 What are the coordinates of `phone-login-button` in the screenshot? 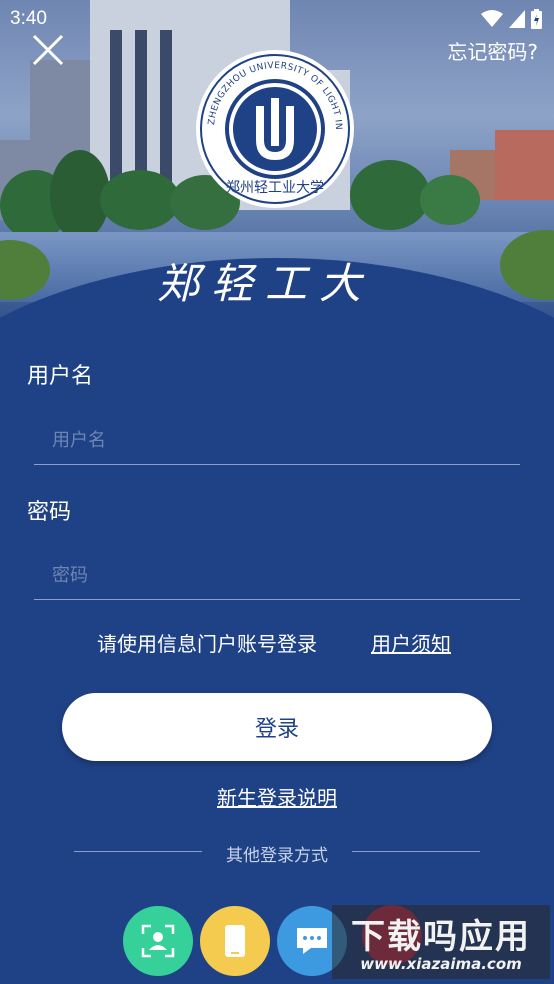 It's located at (235, 941).